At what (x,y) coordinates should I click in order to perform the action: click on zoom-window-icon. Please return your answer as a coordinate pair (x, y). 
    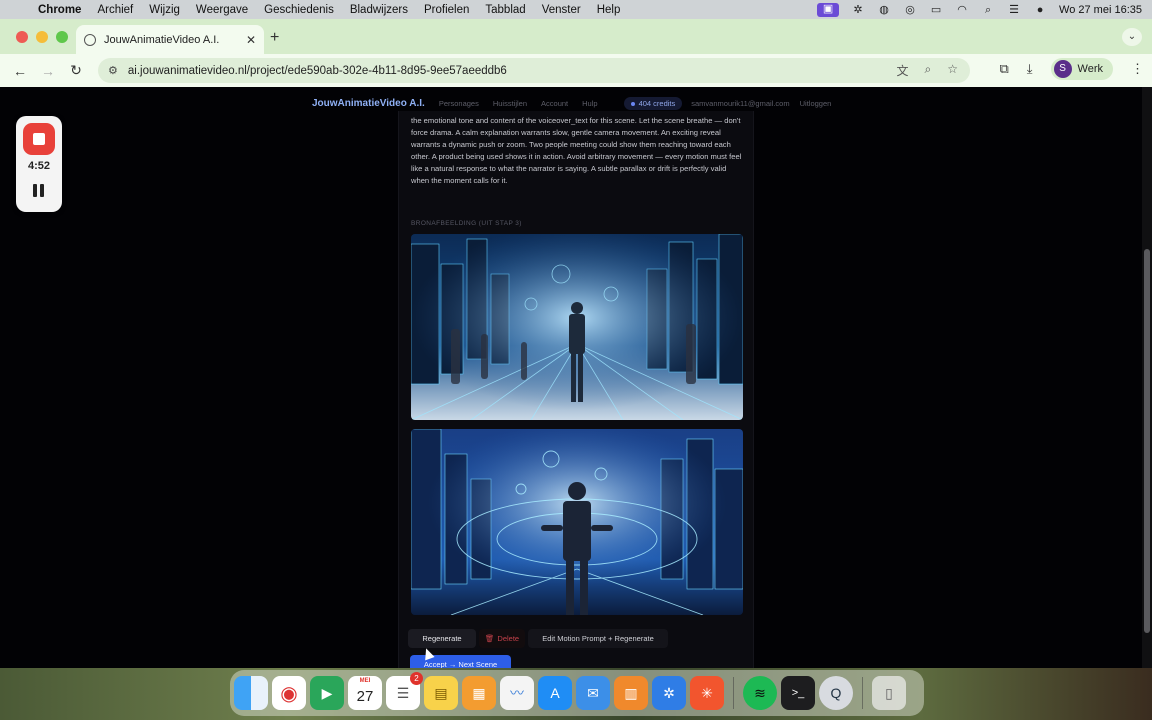
    Looking at the image, I should click on (62, 37).